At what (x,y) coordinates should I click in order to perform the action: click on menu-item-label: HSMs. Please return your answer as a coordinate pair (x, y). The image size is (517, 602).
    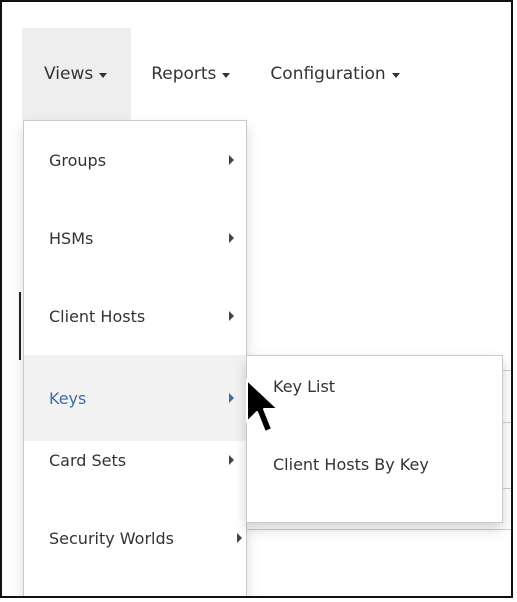
    Looking at the image, I should click on (71, 238).